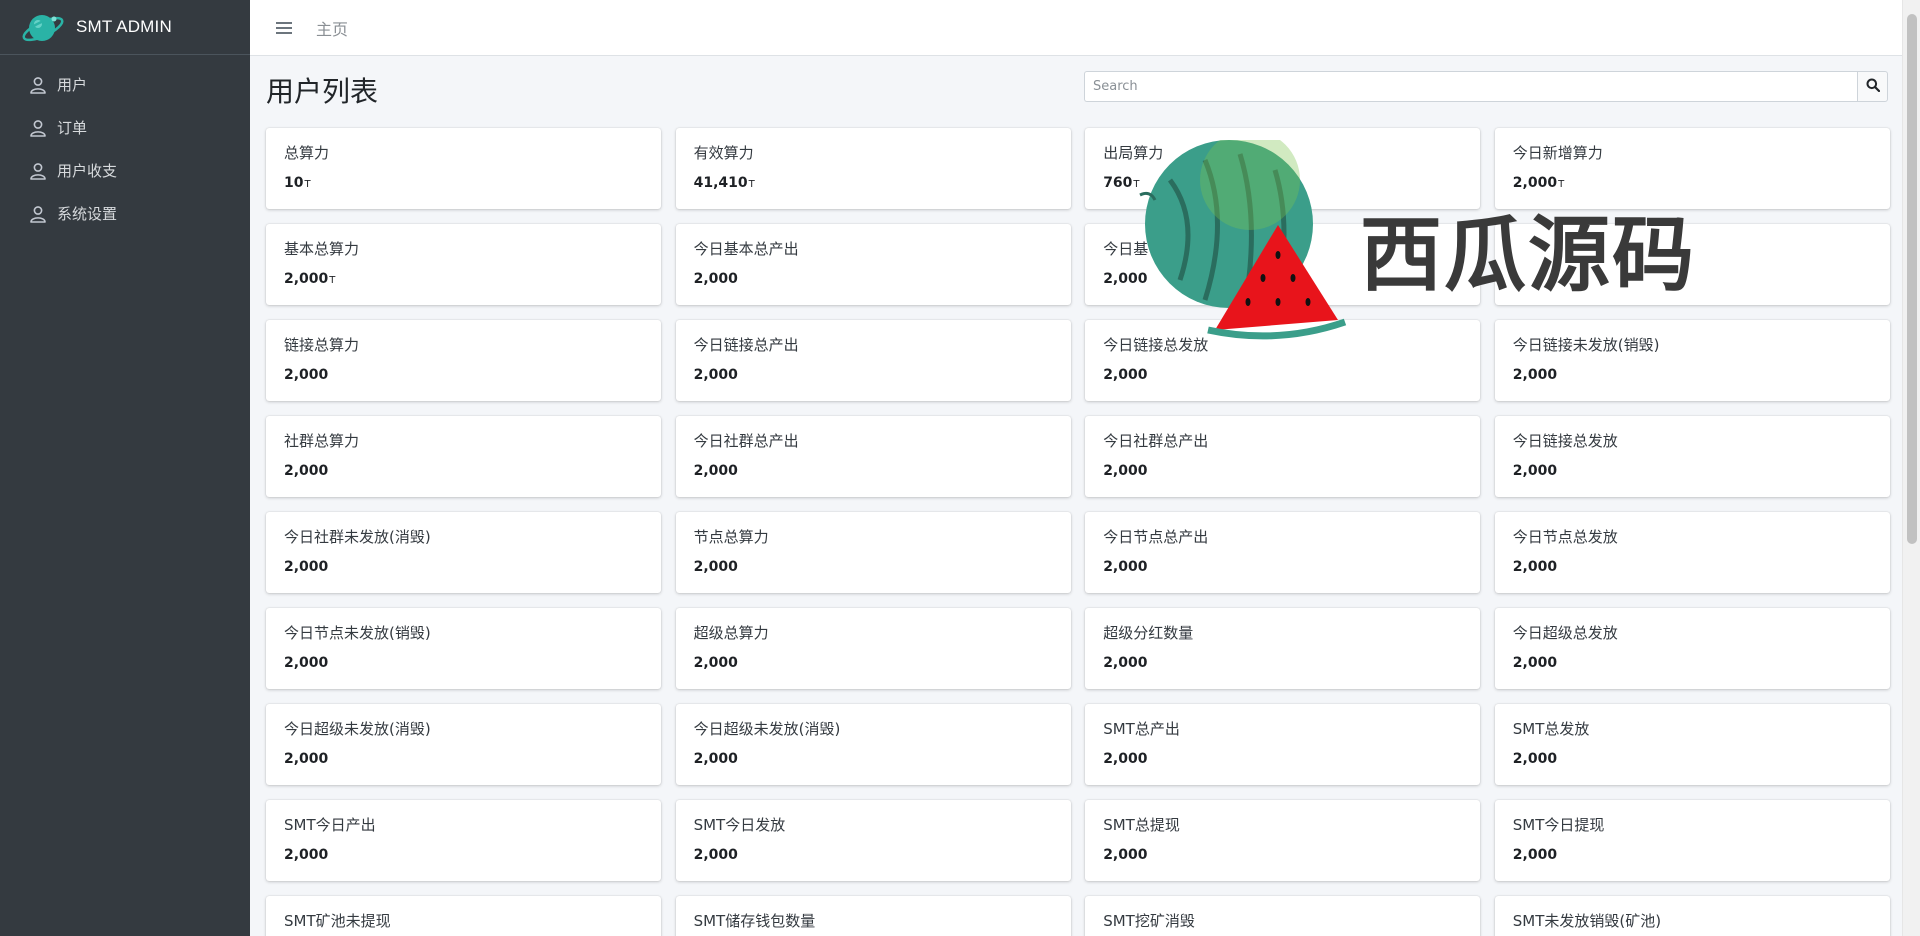 The height and width of the screenshot is (936, 1920). I want to click on brand-link: SMT ADMIN, so click(125, 27).